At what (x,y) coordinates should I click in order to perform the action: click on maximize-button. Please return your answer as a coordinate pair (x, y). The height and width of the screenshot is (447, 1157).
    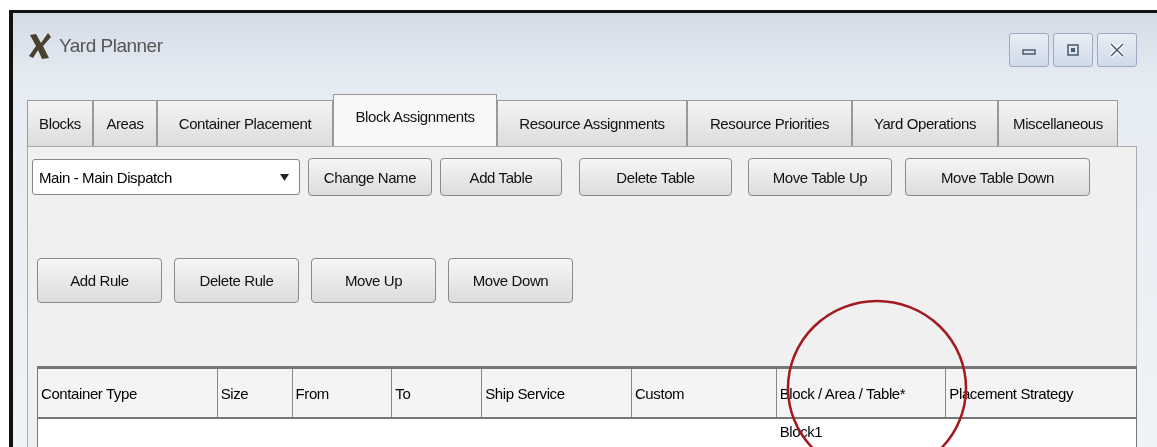
    Looking at the image, I should click on (1073, 50).